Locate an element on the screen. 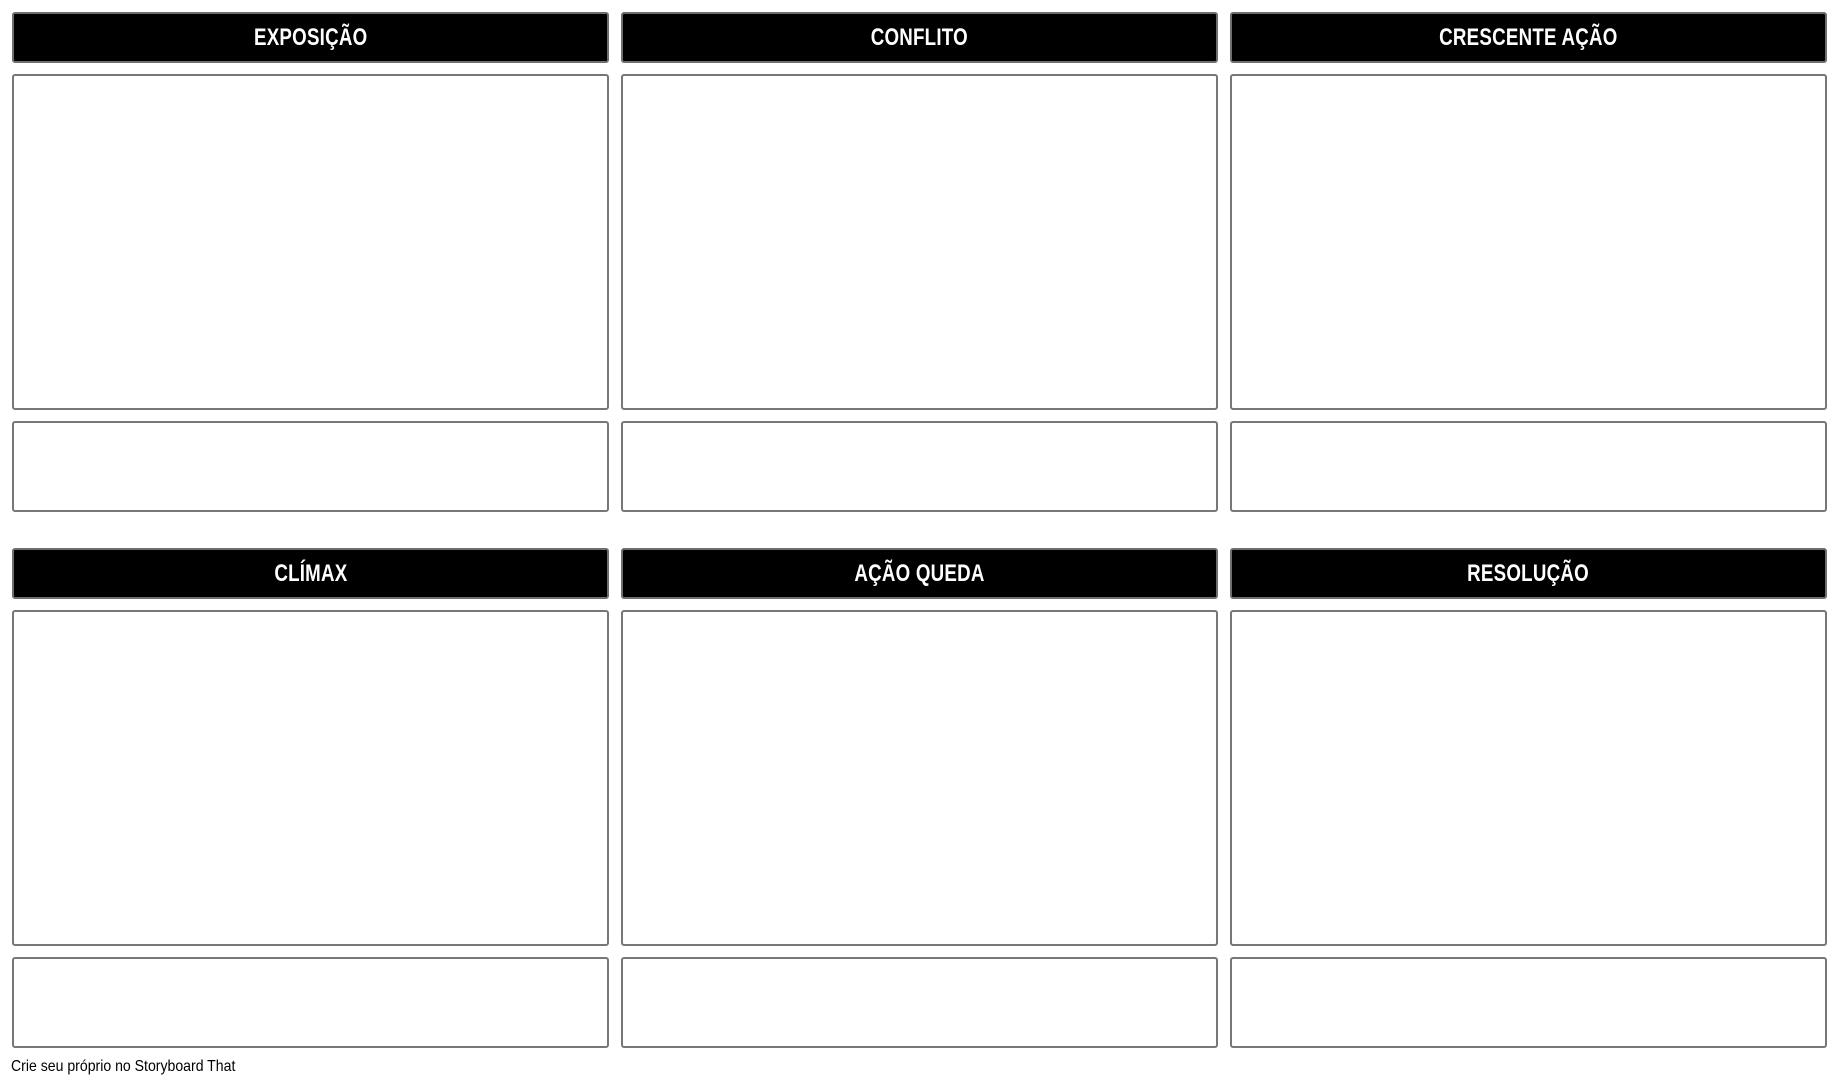  cell-title-box: CLÍMAX is located at coordinates (310, 573).